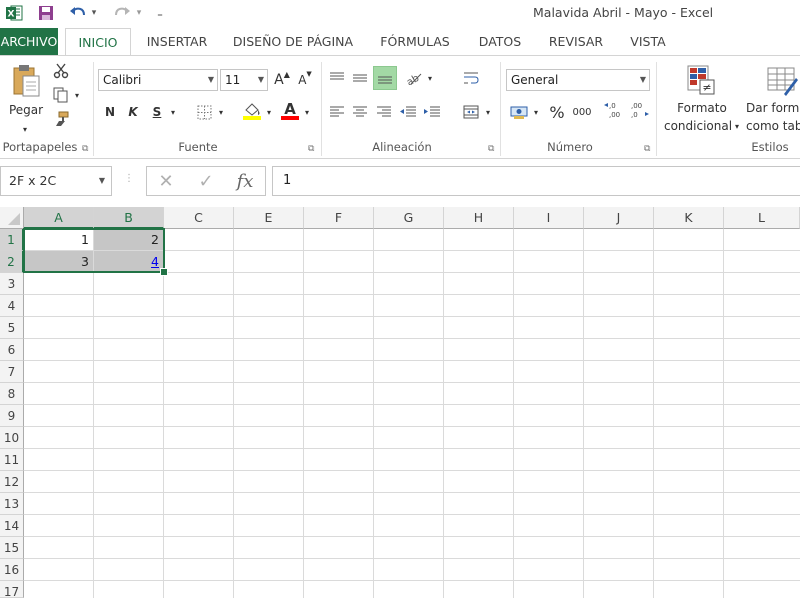 The height and width of the screenshot is (603, 800). What do you see at coordinates (549, 218) in the screenshot?
I see `column-header-i: I` at bounding box center [549, 218].